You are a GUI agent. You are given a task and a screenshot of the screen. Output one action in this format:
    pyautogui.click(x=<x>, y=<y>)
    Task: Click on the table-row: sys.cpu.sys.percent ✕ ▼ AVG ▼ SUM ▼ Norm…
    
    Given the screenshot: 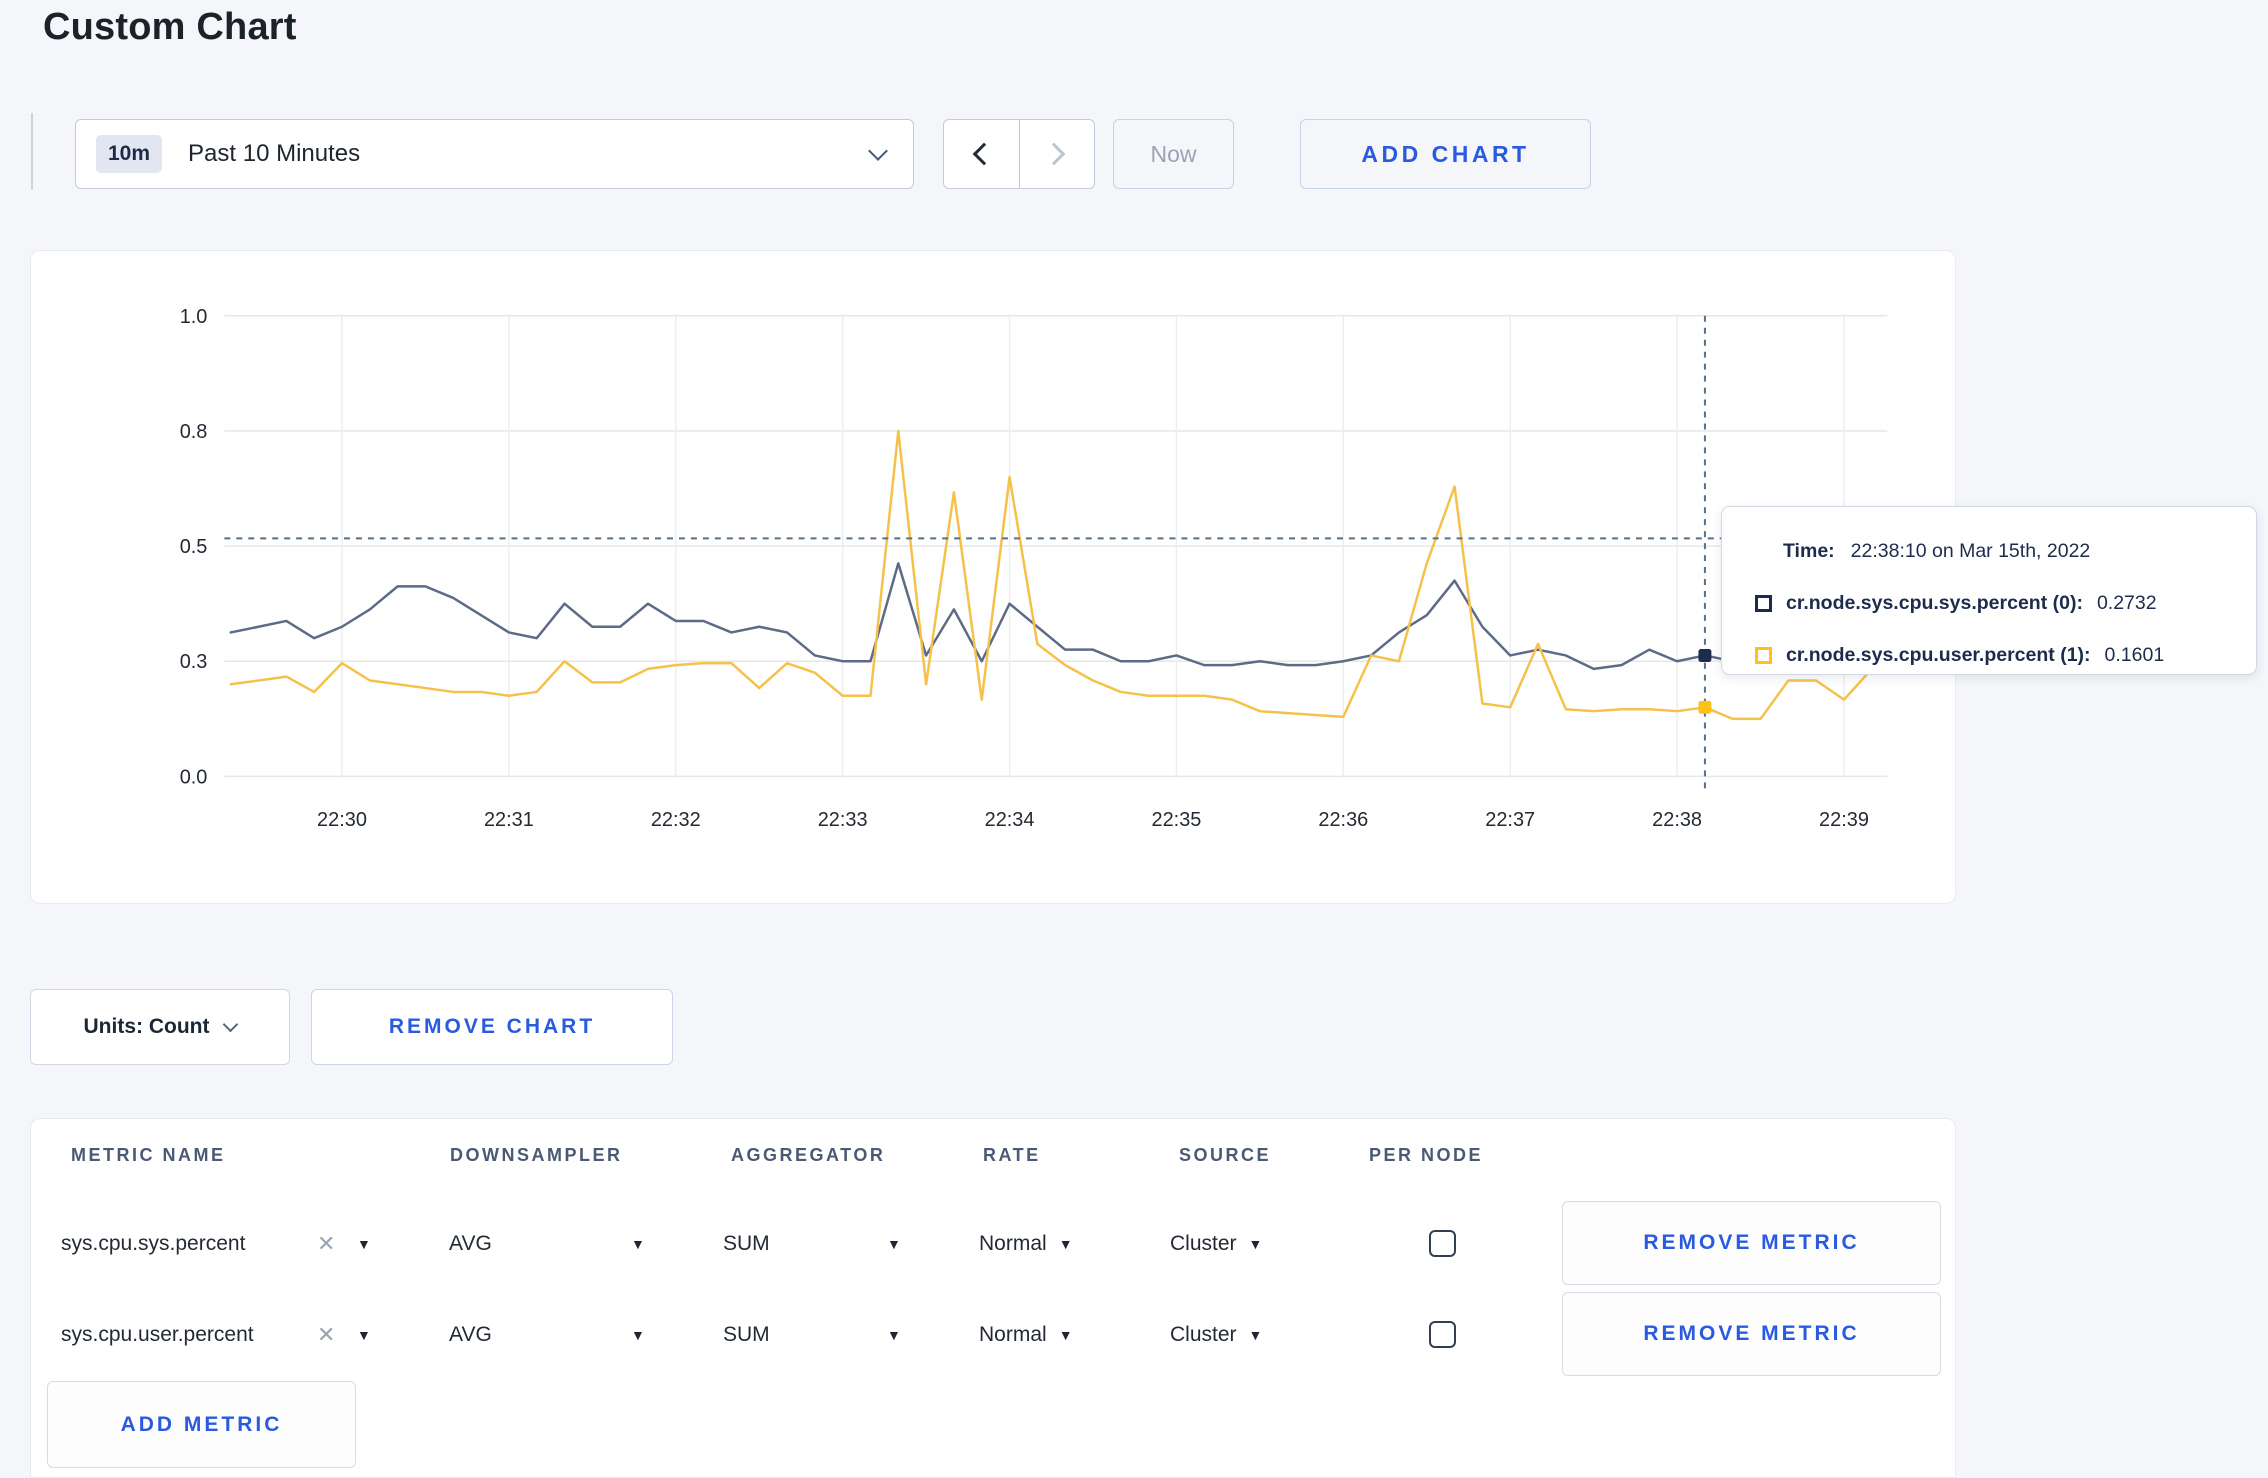 What is the action you would take?
    pyautogui.click(x=993, y=1243)
    